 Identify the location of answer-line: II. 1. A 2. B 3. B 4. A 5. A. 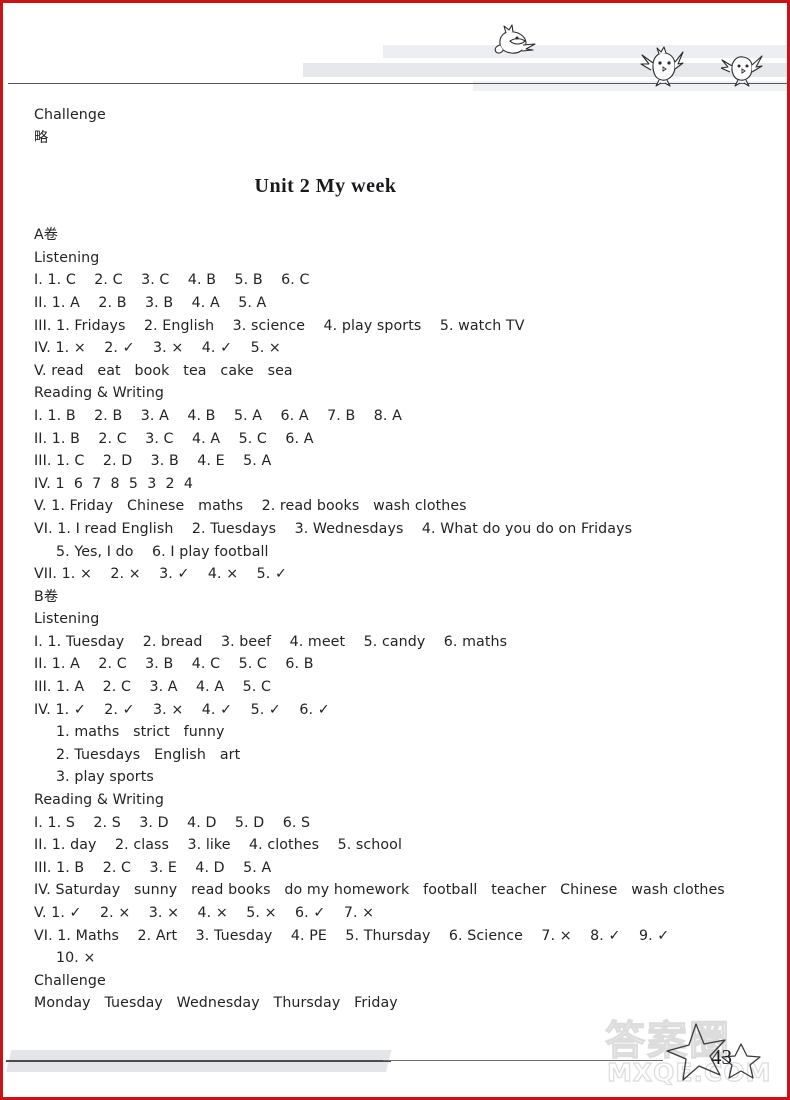
(150, 302).